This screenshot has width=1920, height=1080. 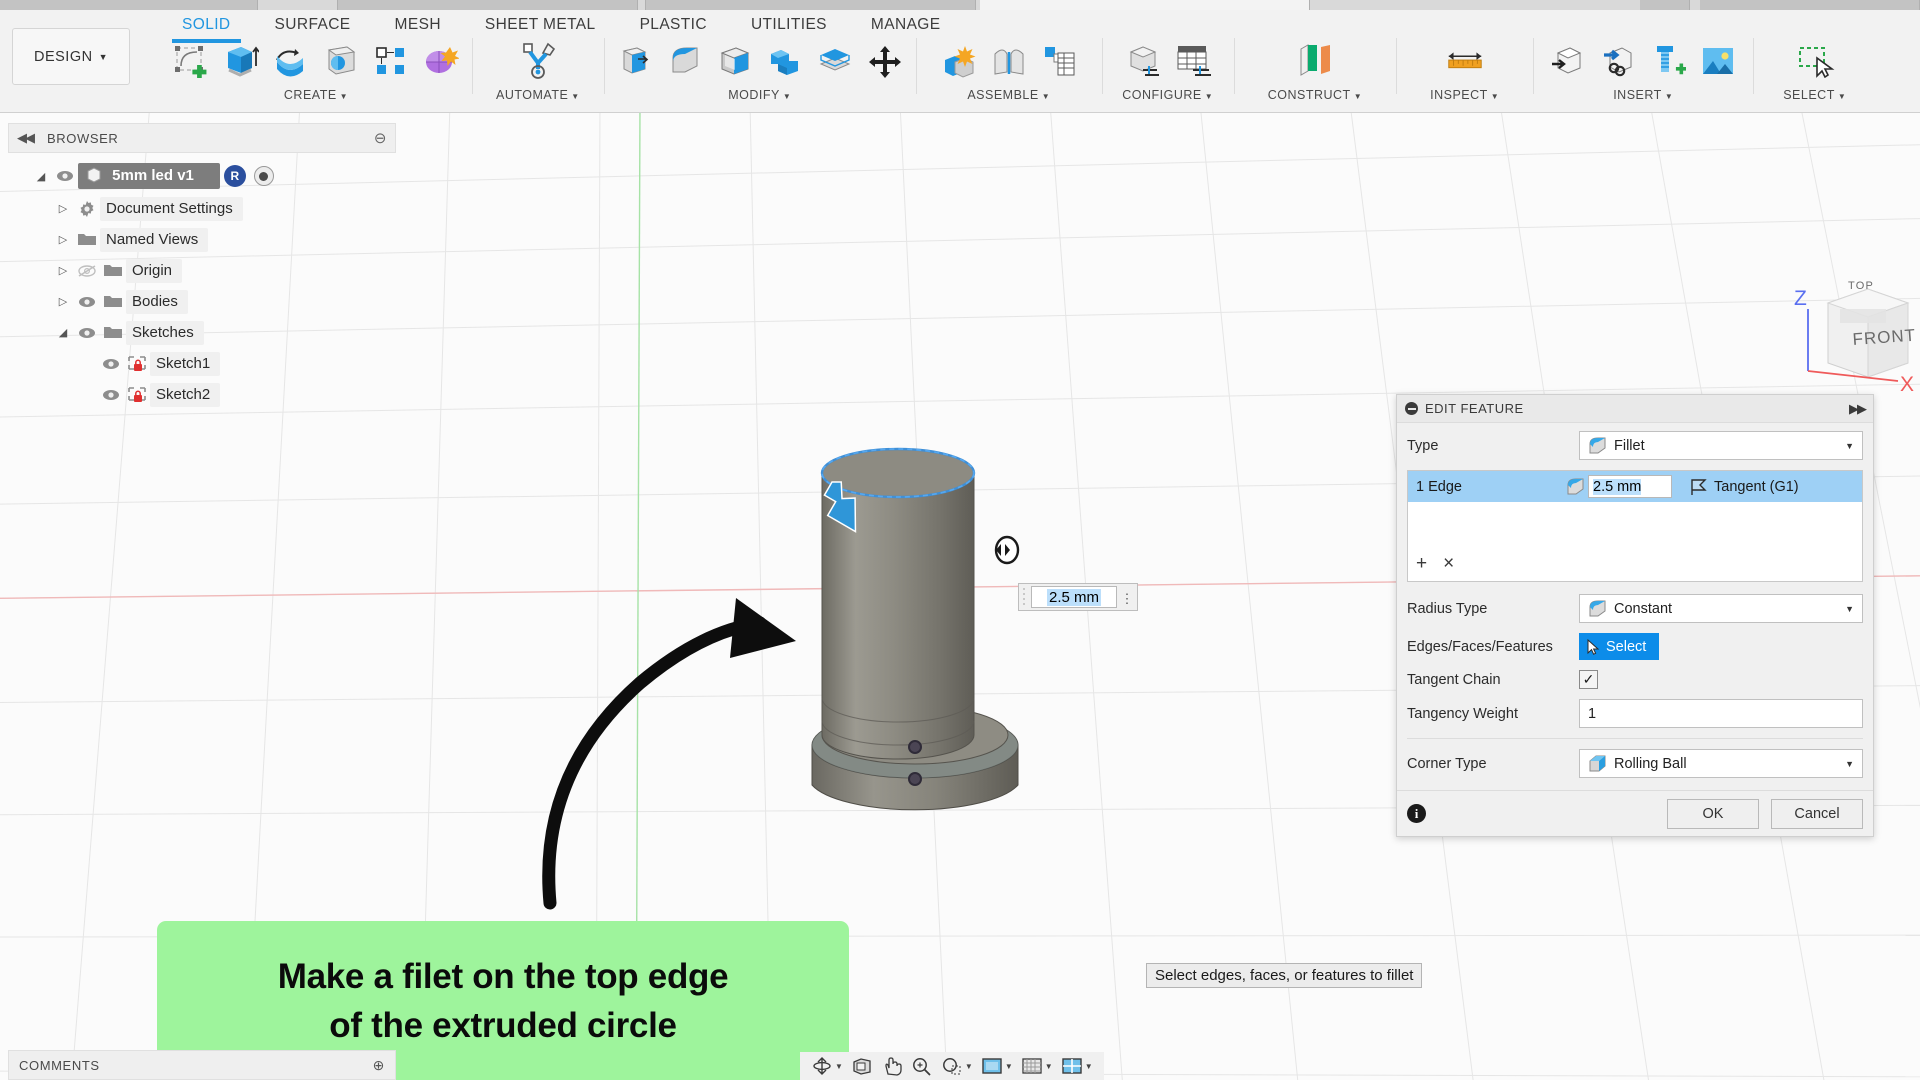 What do you see at coordinates (202, 394) in the screenshot?
I see `browser-item-sketch2: Sketch2` at bounding box center [202, 394].